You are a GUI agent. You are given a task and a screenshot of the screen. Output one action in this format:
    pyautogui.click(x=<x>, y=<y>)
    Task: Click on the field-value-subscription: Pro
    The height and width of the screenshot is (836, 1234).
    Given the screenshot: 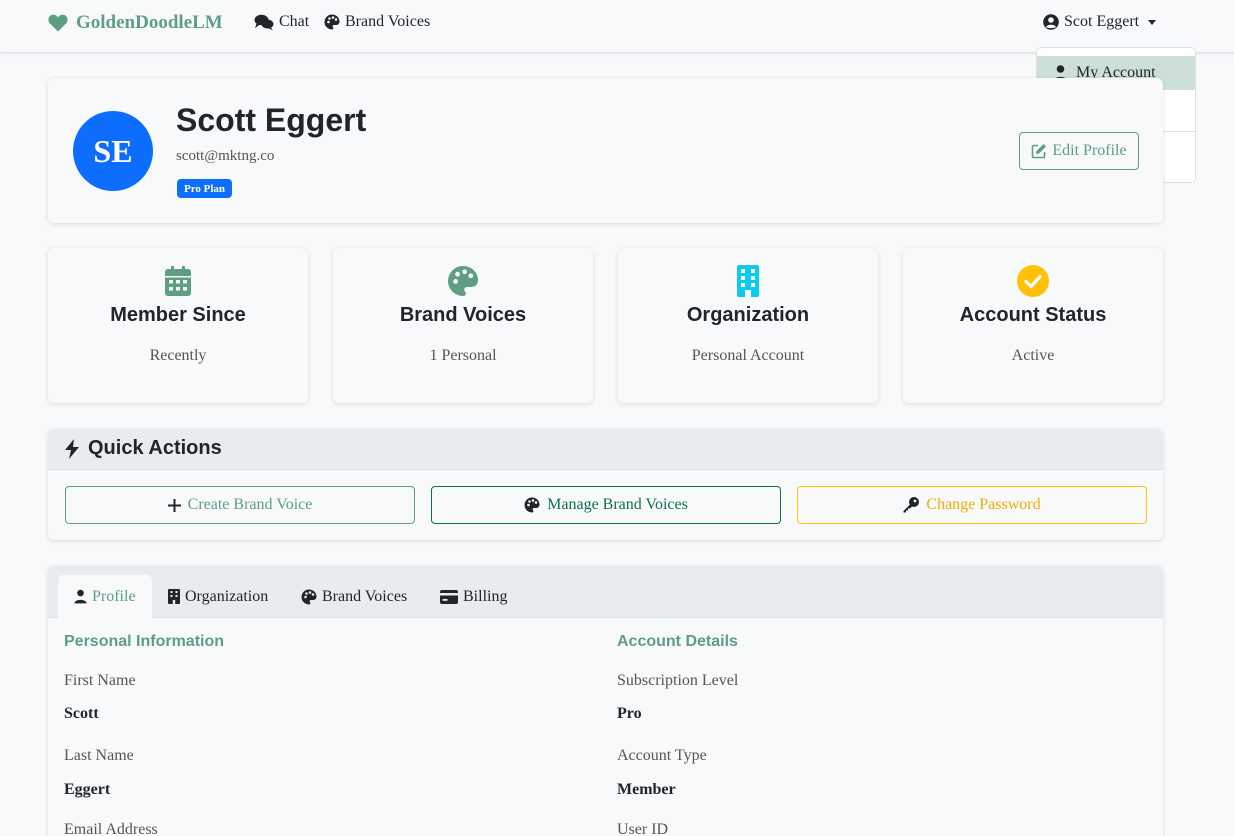 What is the action you would take?
    pyautogui.click(x=629, y=713)
    